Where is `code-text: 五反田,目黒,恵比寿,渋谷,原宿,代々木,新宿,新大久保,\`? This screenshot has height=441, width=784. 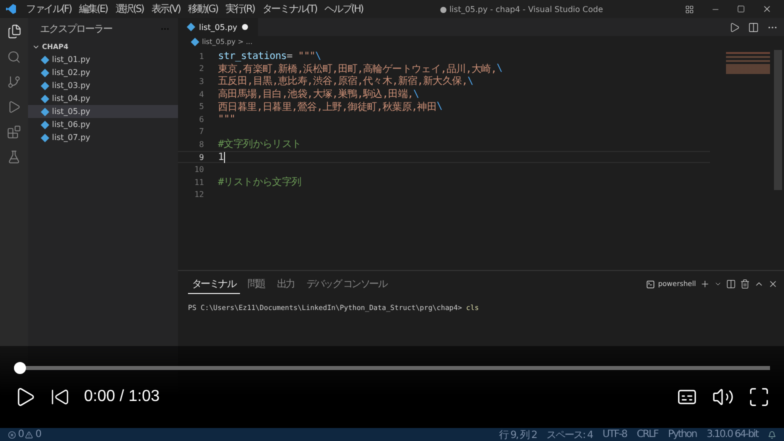
code-text: 五反田,目黒,恵比寿,渋谷,原宿,代々木,新宿,新大久保,\ is located at coordinates (346, 81).